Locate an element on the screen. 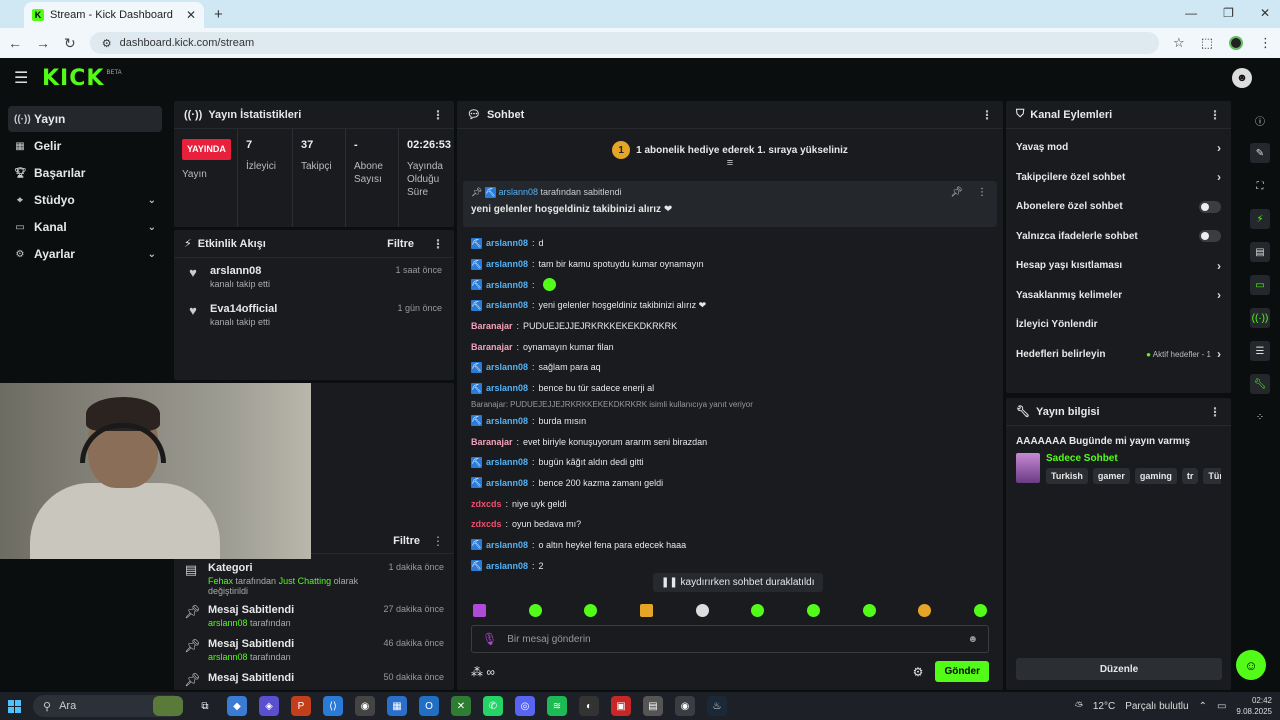  apps-icon: ⁘ is located at coordinates (1260, 417).